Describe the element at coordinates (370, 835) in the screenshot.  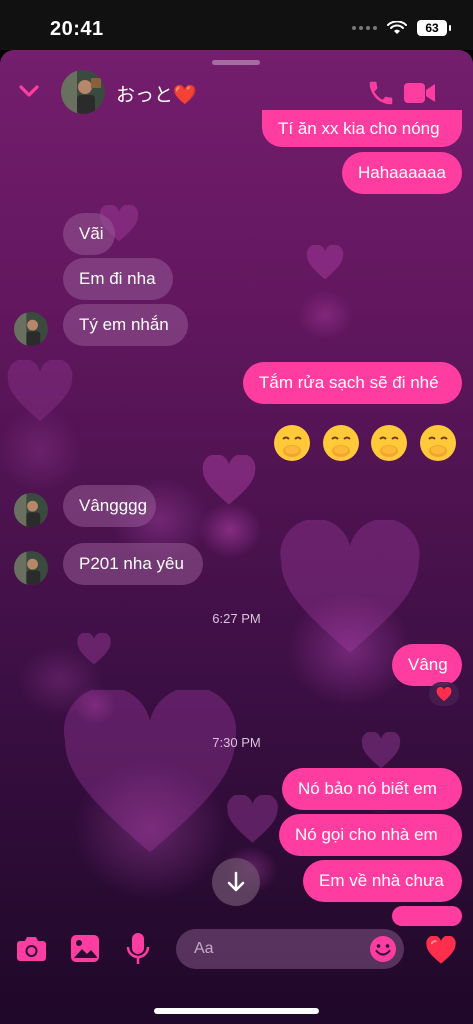
I see `message-bubble-outgoing: Nó gọi cho nhà em` at that location.